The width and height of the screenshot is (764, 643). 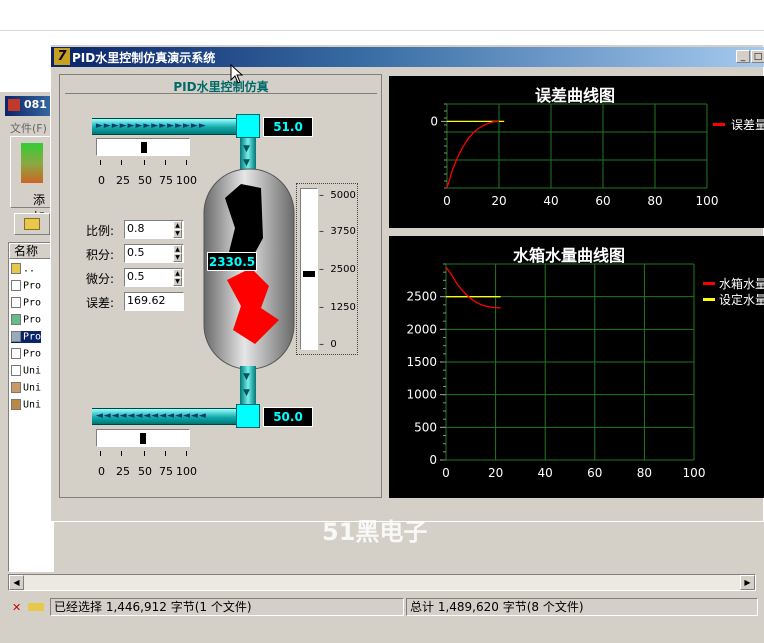 I want to click on add-toolbar-button: 添加, so click(x=31, y=180).